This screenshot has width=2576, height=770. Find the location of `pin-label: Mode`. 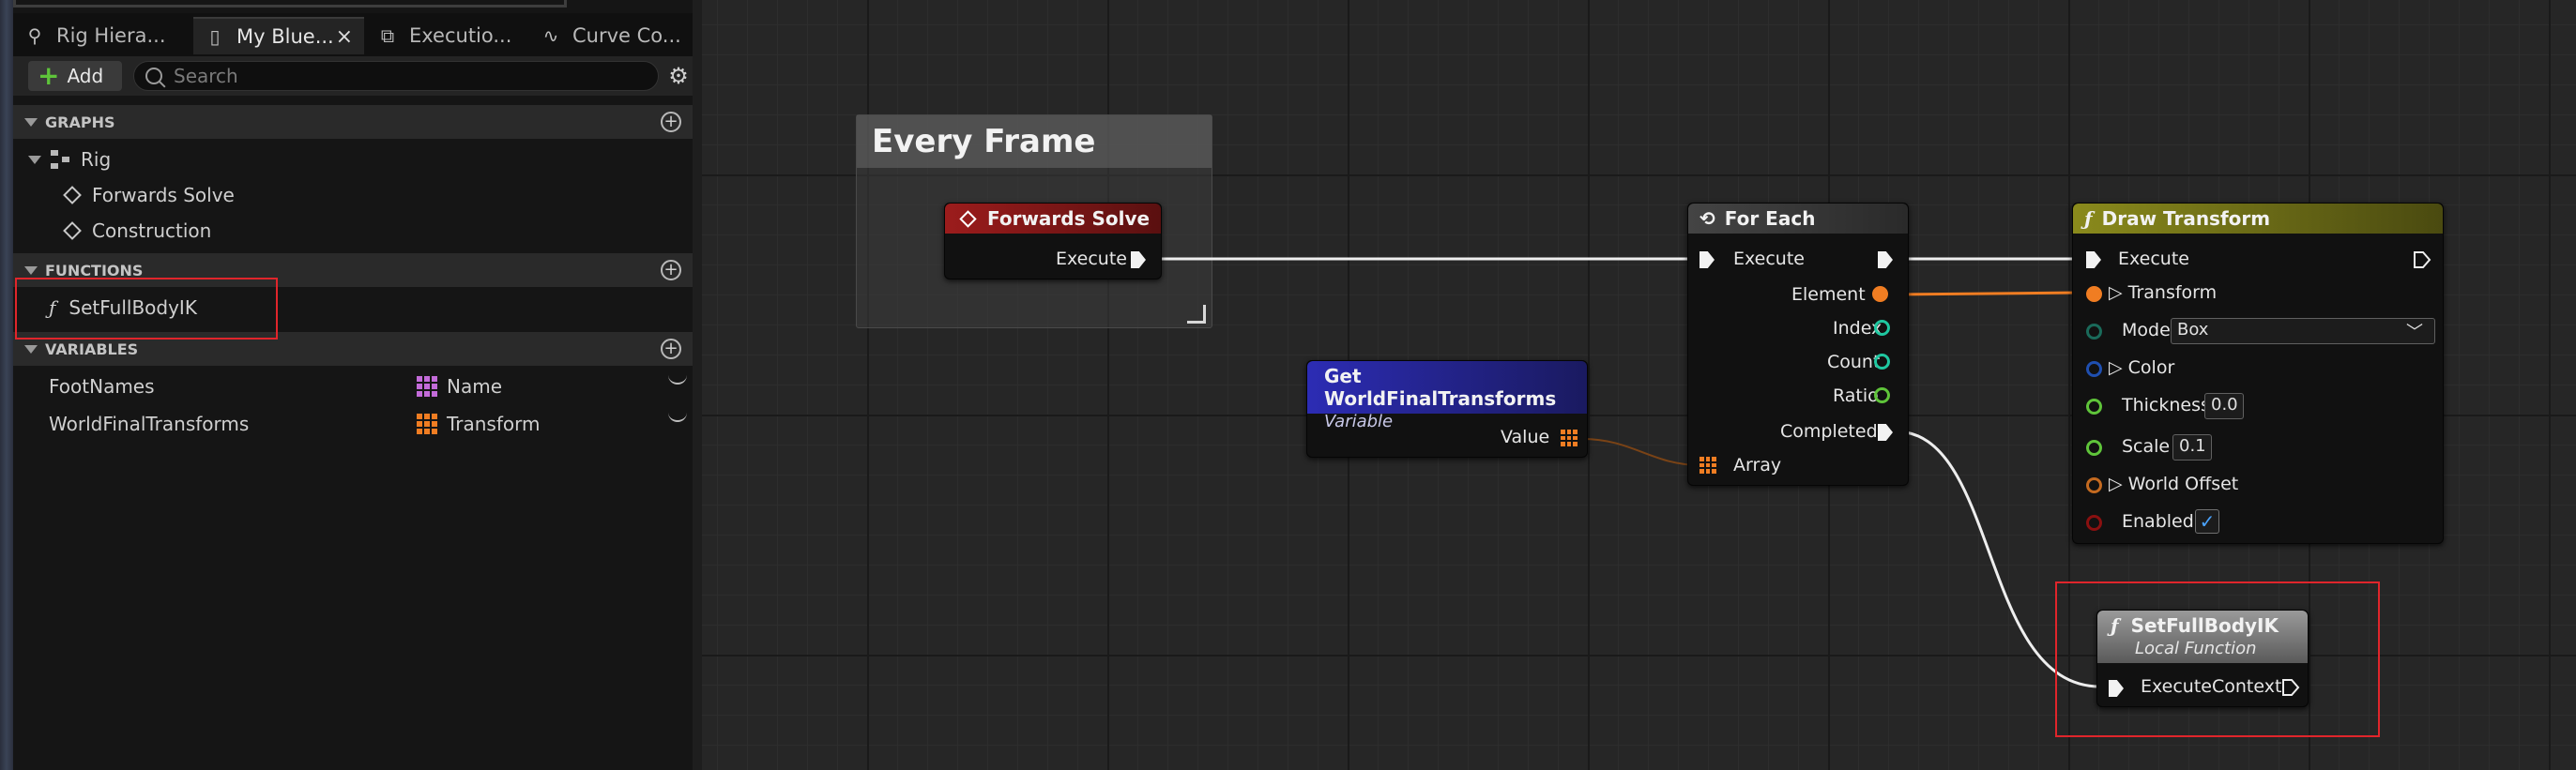

pin-label: Mode is located at coordinates (2146, 330).